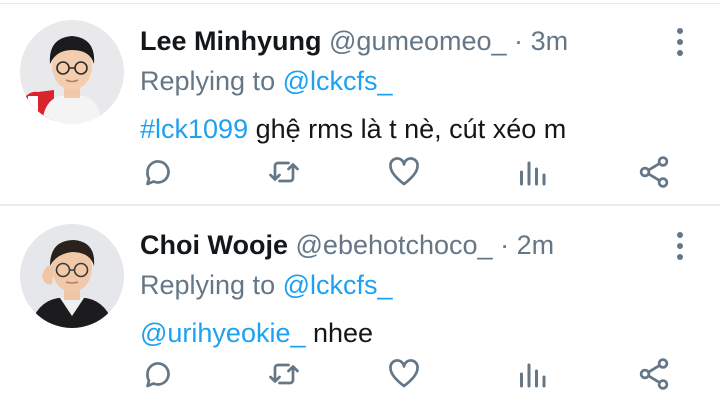 This screenshot has height=406, width=720. What do you see at coordinates (395, 333) in the screenshot?
I see `tweet-text: @urihyeokie_ nhee` at bounding box center [395, 333].